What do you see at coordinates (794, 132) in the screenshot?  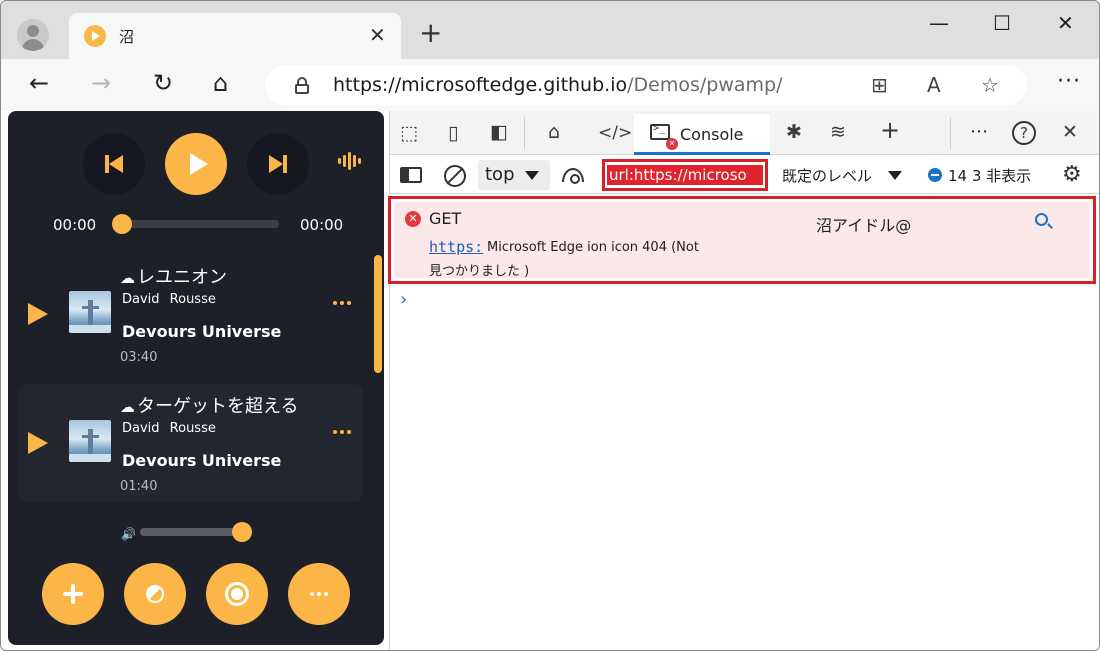 I see `sources-bug-icon: ✱` at bounding box center [794, 132].